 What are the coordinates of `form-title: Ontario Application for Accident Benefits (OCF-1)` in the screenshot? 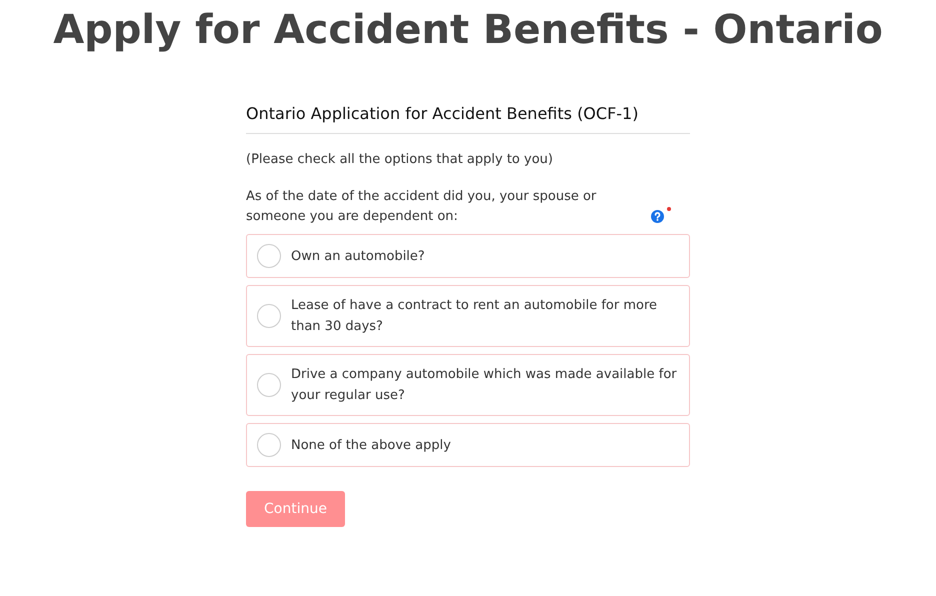 It's located at (443, 114).